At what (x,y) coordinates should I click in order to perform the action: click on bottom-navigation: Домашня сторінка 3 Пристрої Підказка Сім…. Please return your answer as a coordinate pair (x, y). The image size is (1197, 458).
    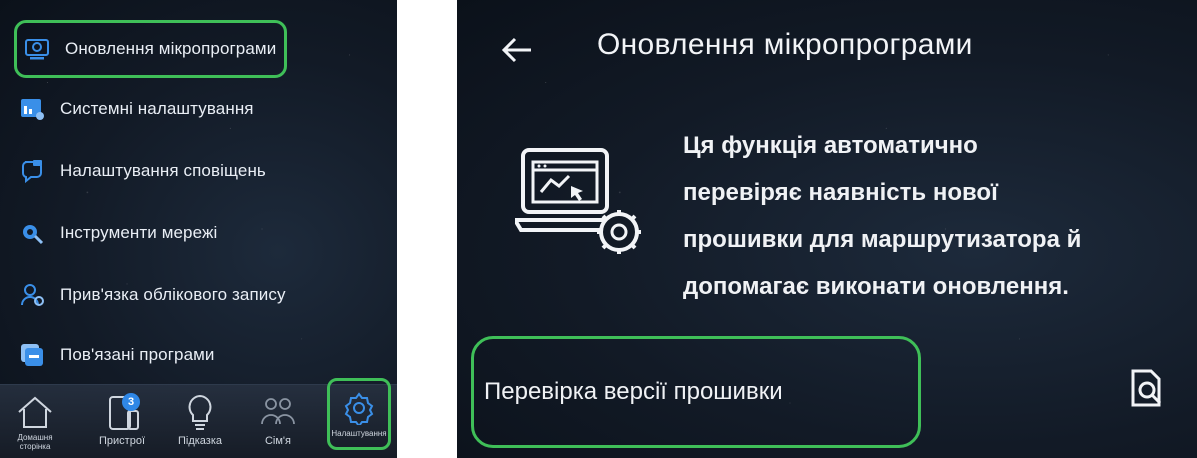
    Looking at the image, I should click on (198, 418).